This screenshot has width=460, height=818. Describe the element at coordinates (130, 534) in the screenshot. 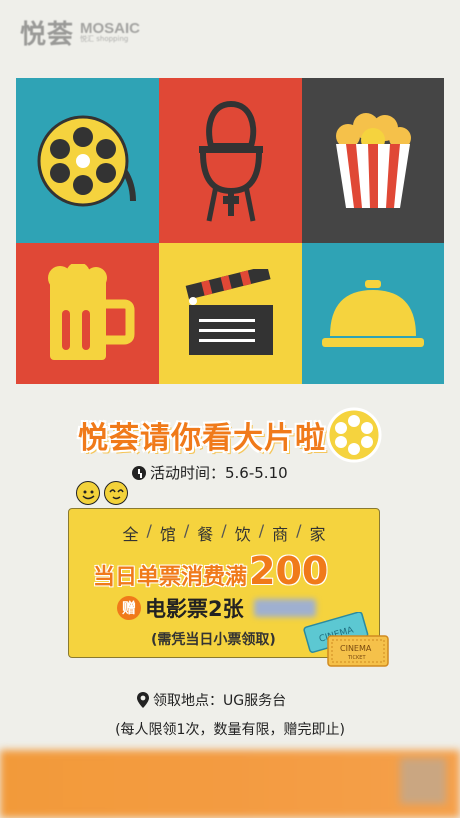

I see `store-char: 全` at that location.